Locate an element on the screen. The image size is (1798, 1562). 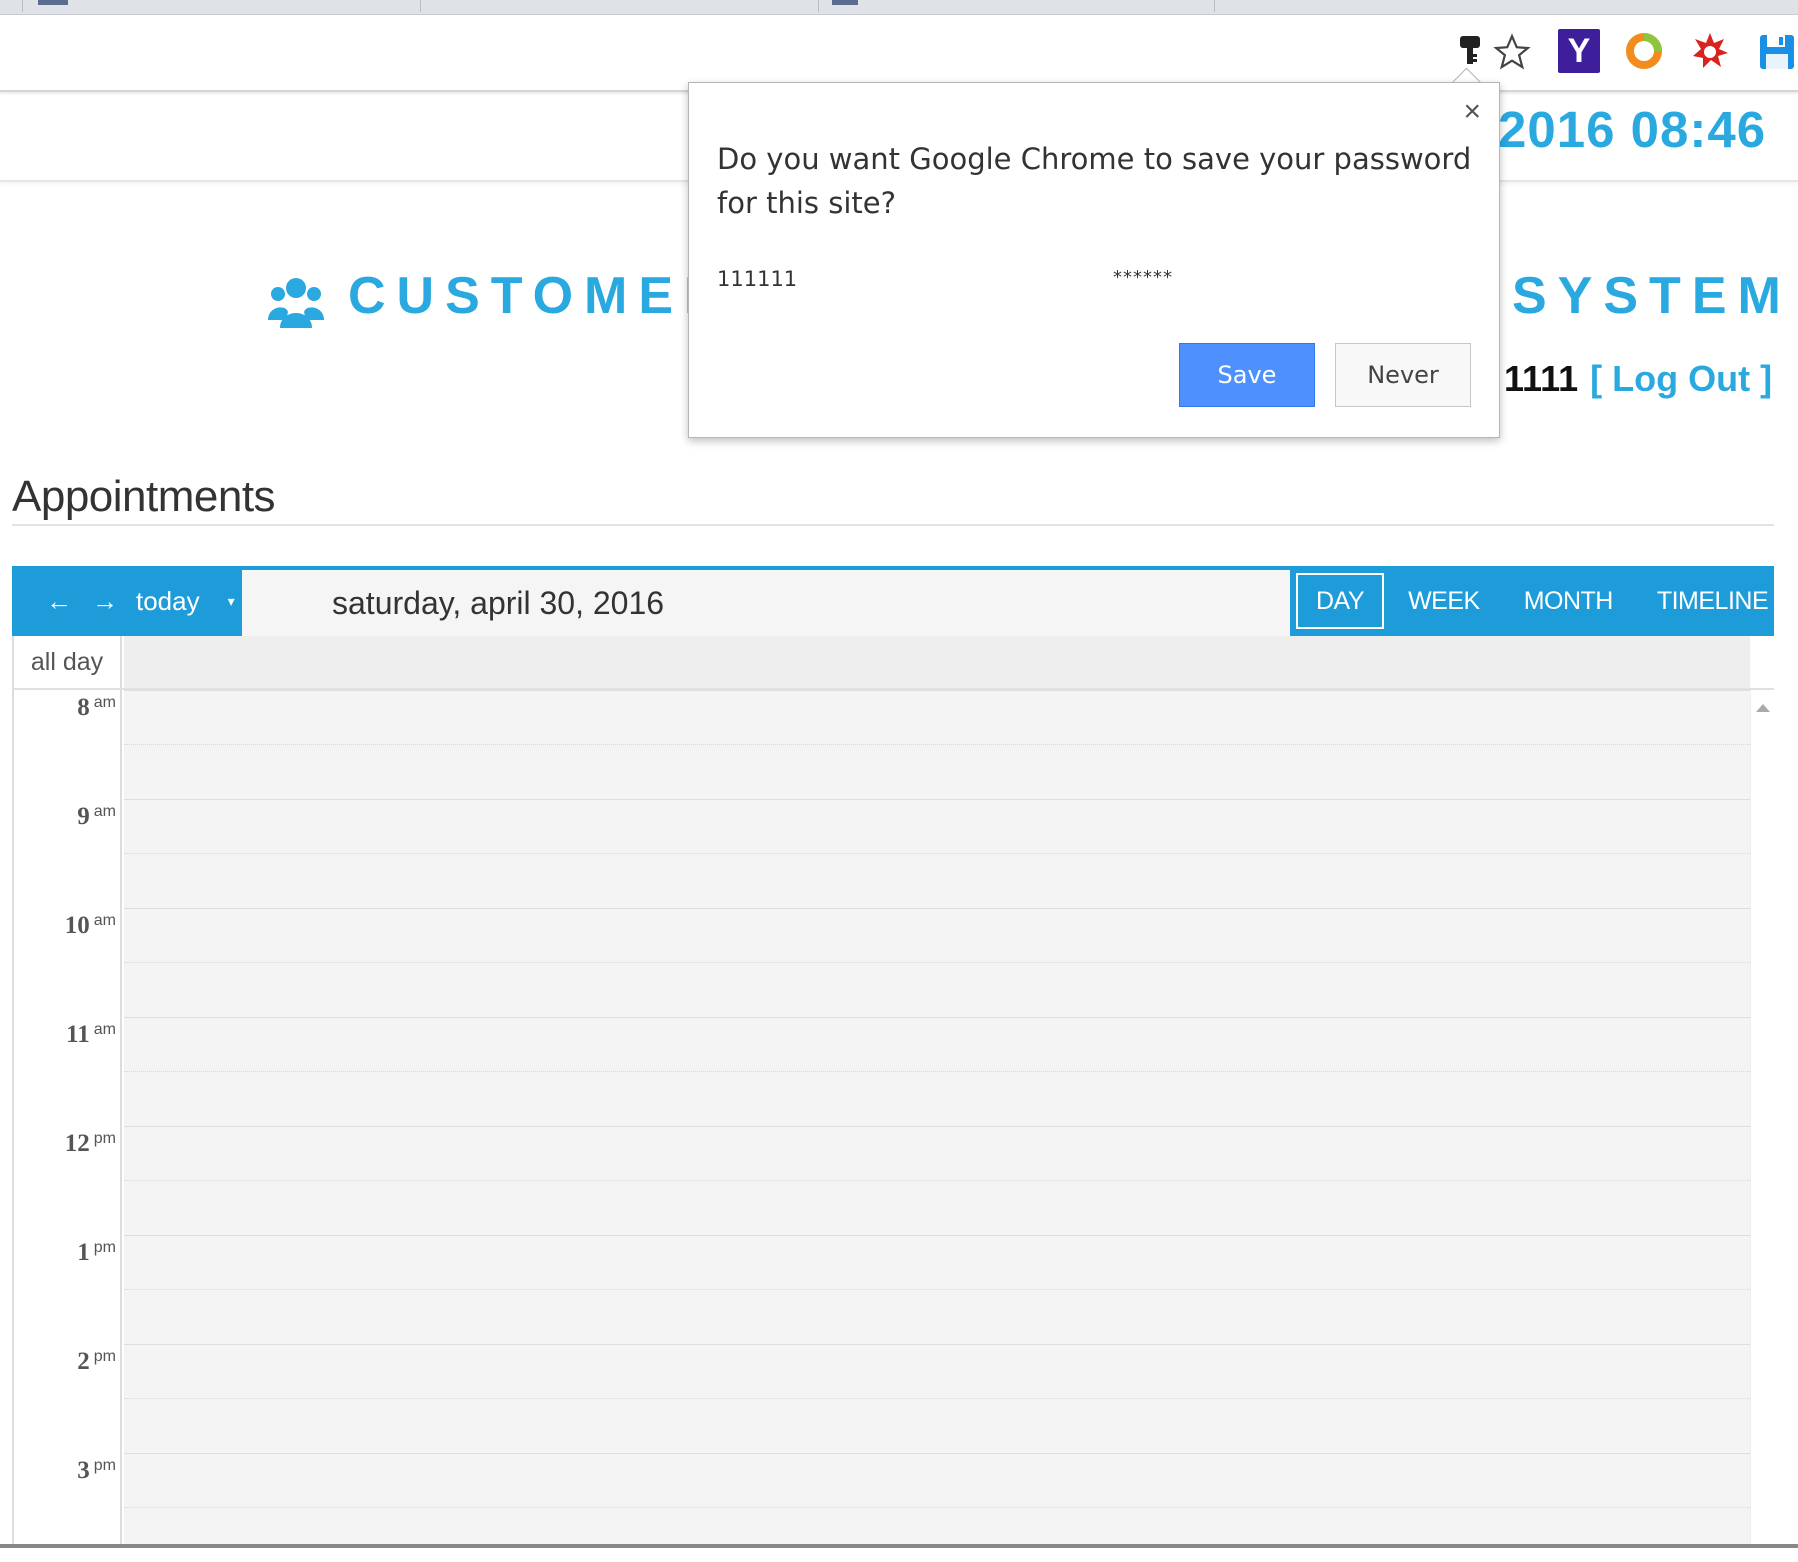
tab-week: WEEK is located at coordinates (1444, 601).